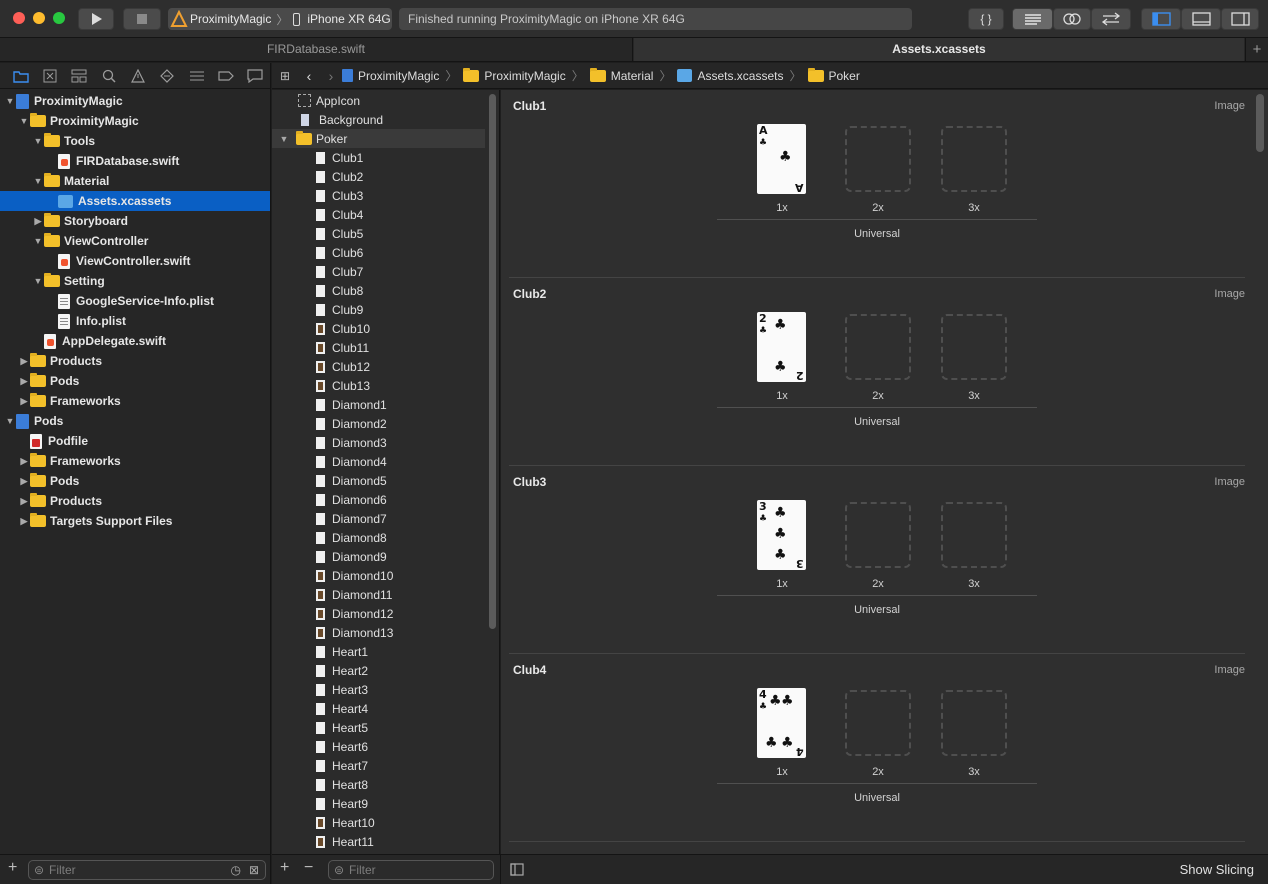 This screenshot has width=1268, height=884. What do you see at coordinates (378, 632) in the screenshot?
I see `asset-list-item: Diamond13` at bounding box center [378, 632].